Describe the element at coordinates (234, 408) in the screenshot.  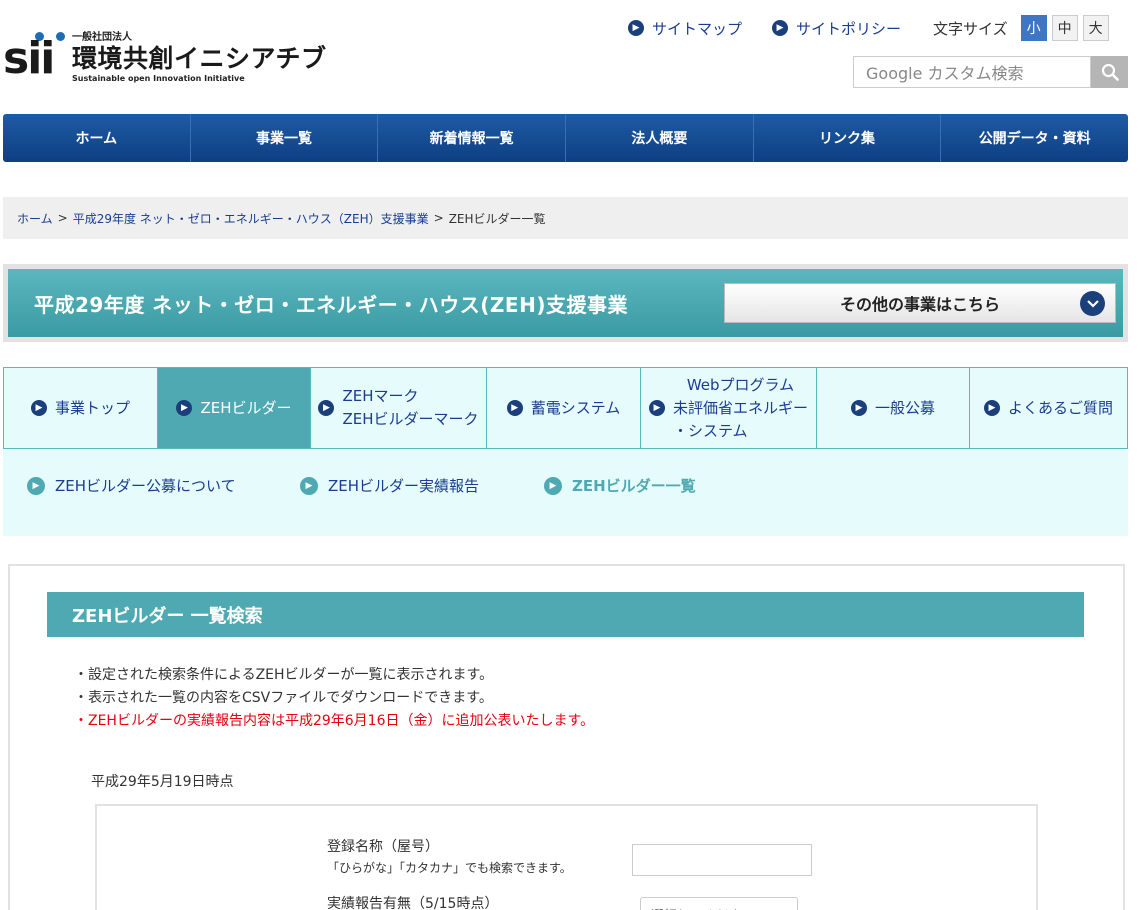
I see `tab-zeh-builder: ▶ ZEHビルダー` at that location.